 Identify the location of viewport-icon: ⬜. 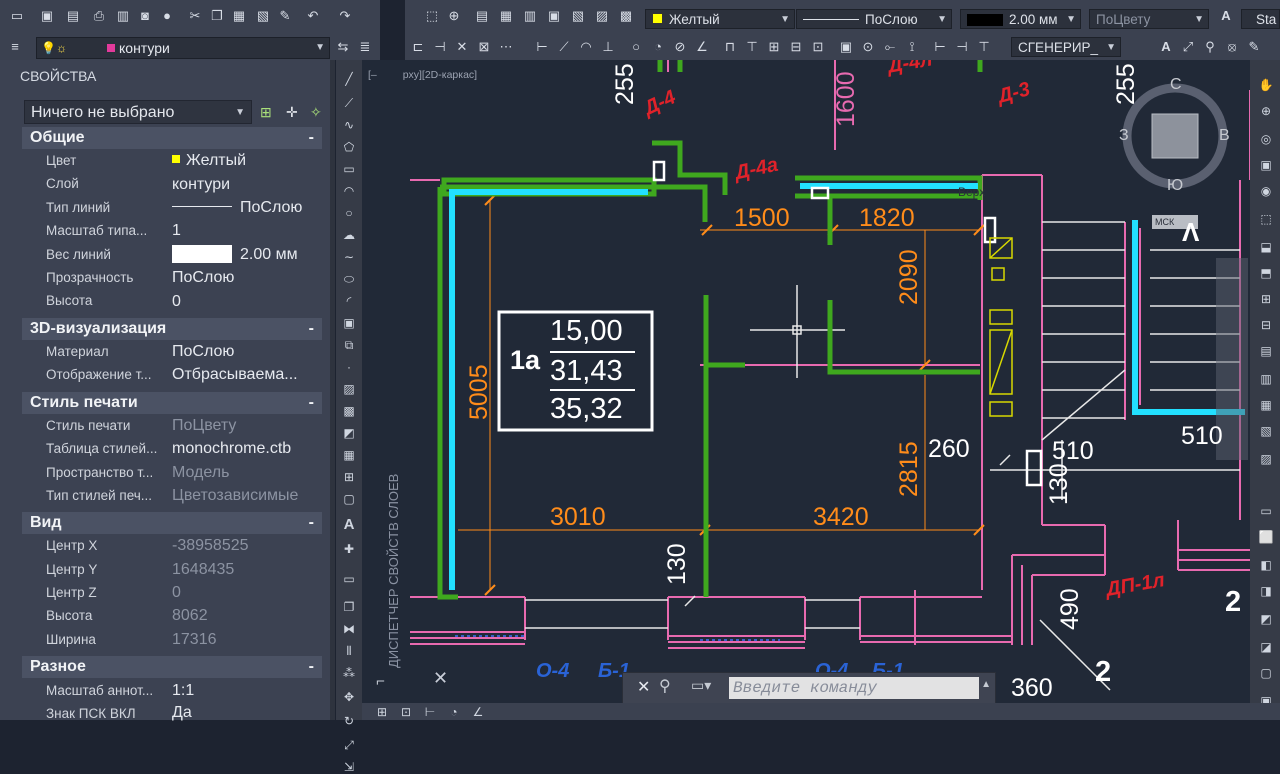
(1266, 537).